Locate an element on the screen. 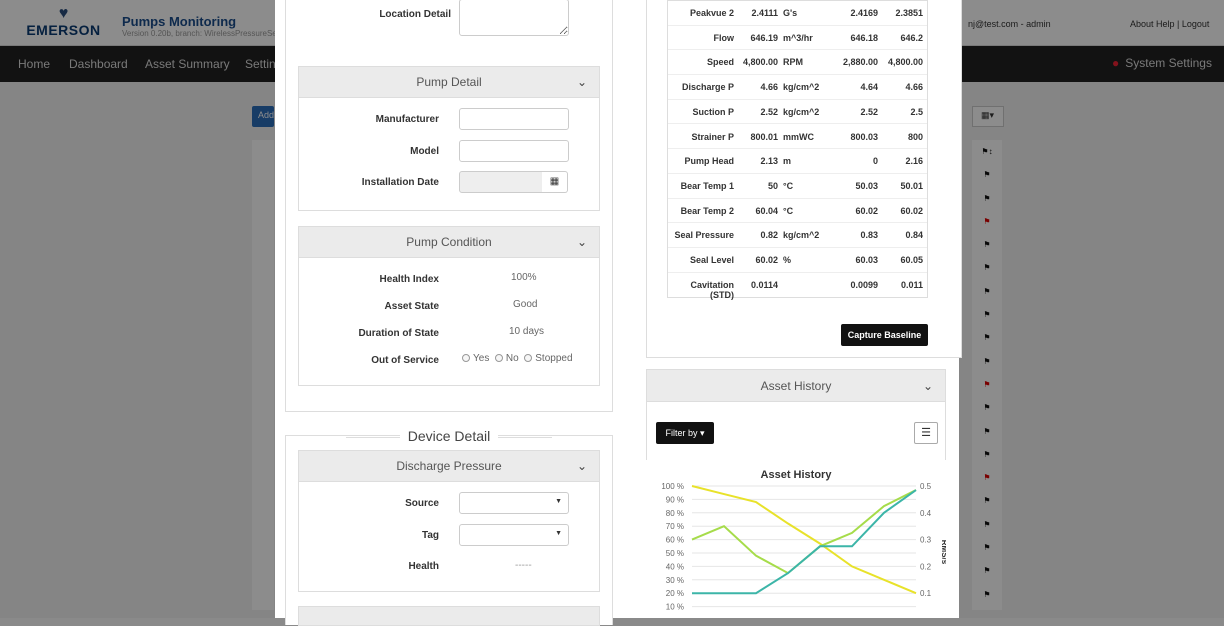 Image resolution: width=1224 pixels, height=626 pixels. measurement-baseline-a: 2.52 is located at coordinates (869, 111).